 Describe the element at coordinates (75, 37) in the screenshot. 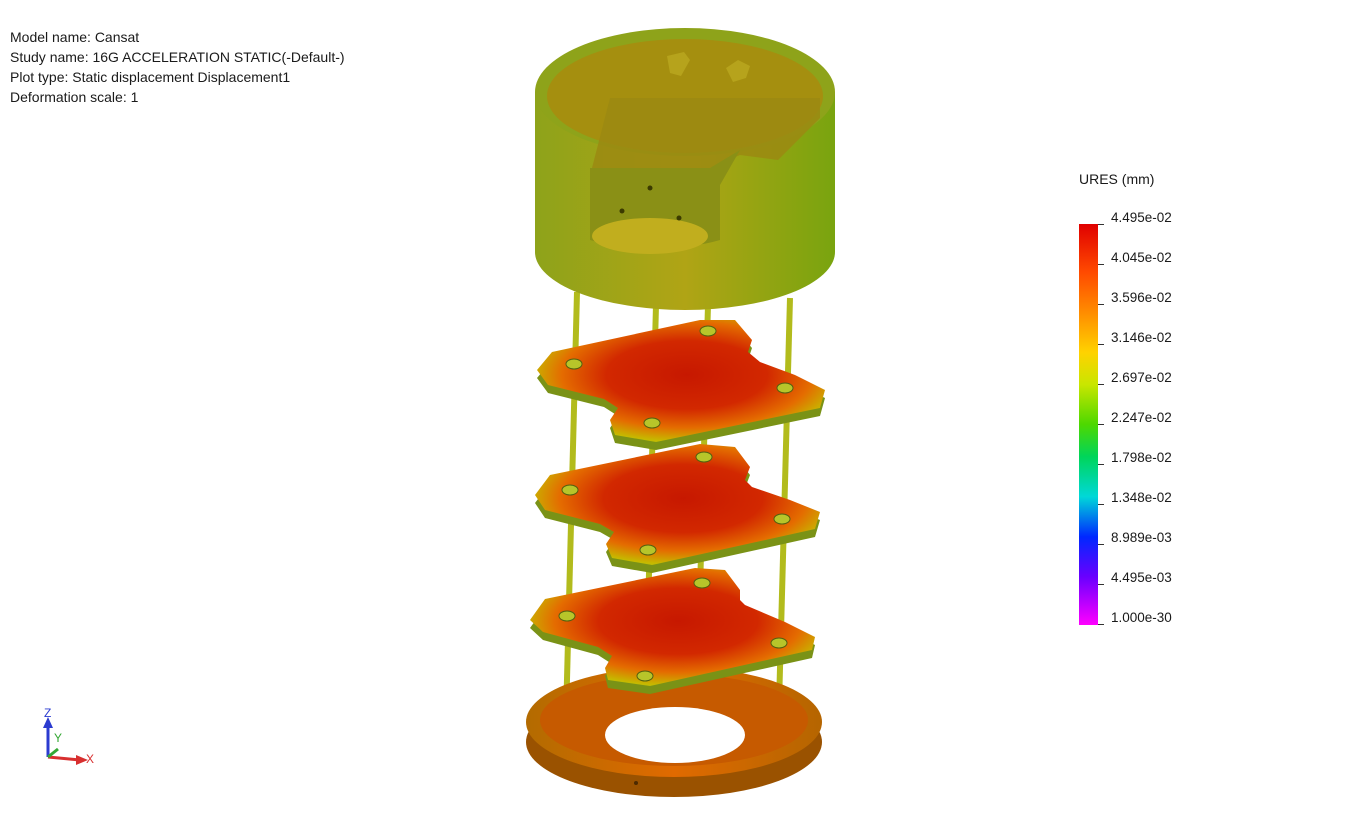

I see `model-name-text: Model name: Cansat` at that location.